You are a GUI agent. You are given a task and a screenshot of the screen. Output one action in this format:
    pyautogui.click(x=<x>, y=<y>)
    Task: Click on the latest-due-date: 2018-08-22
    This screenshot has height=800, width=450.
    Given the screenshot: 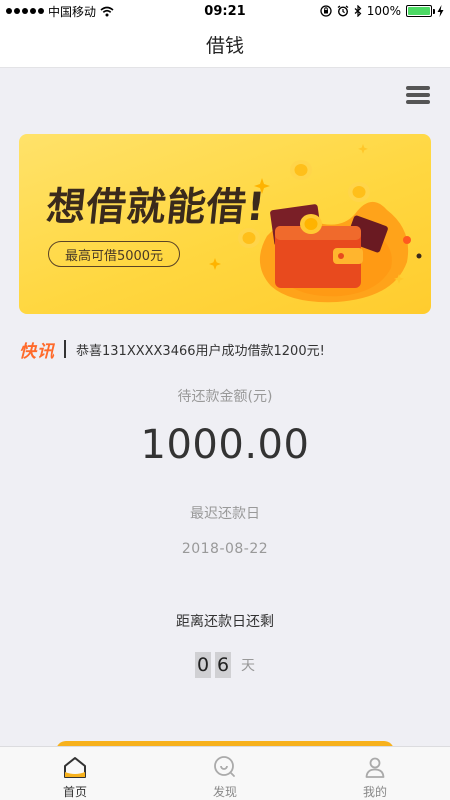 What is the action you would take?
    pyautogui.click(x=225, y=549)
    